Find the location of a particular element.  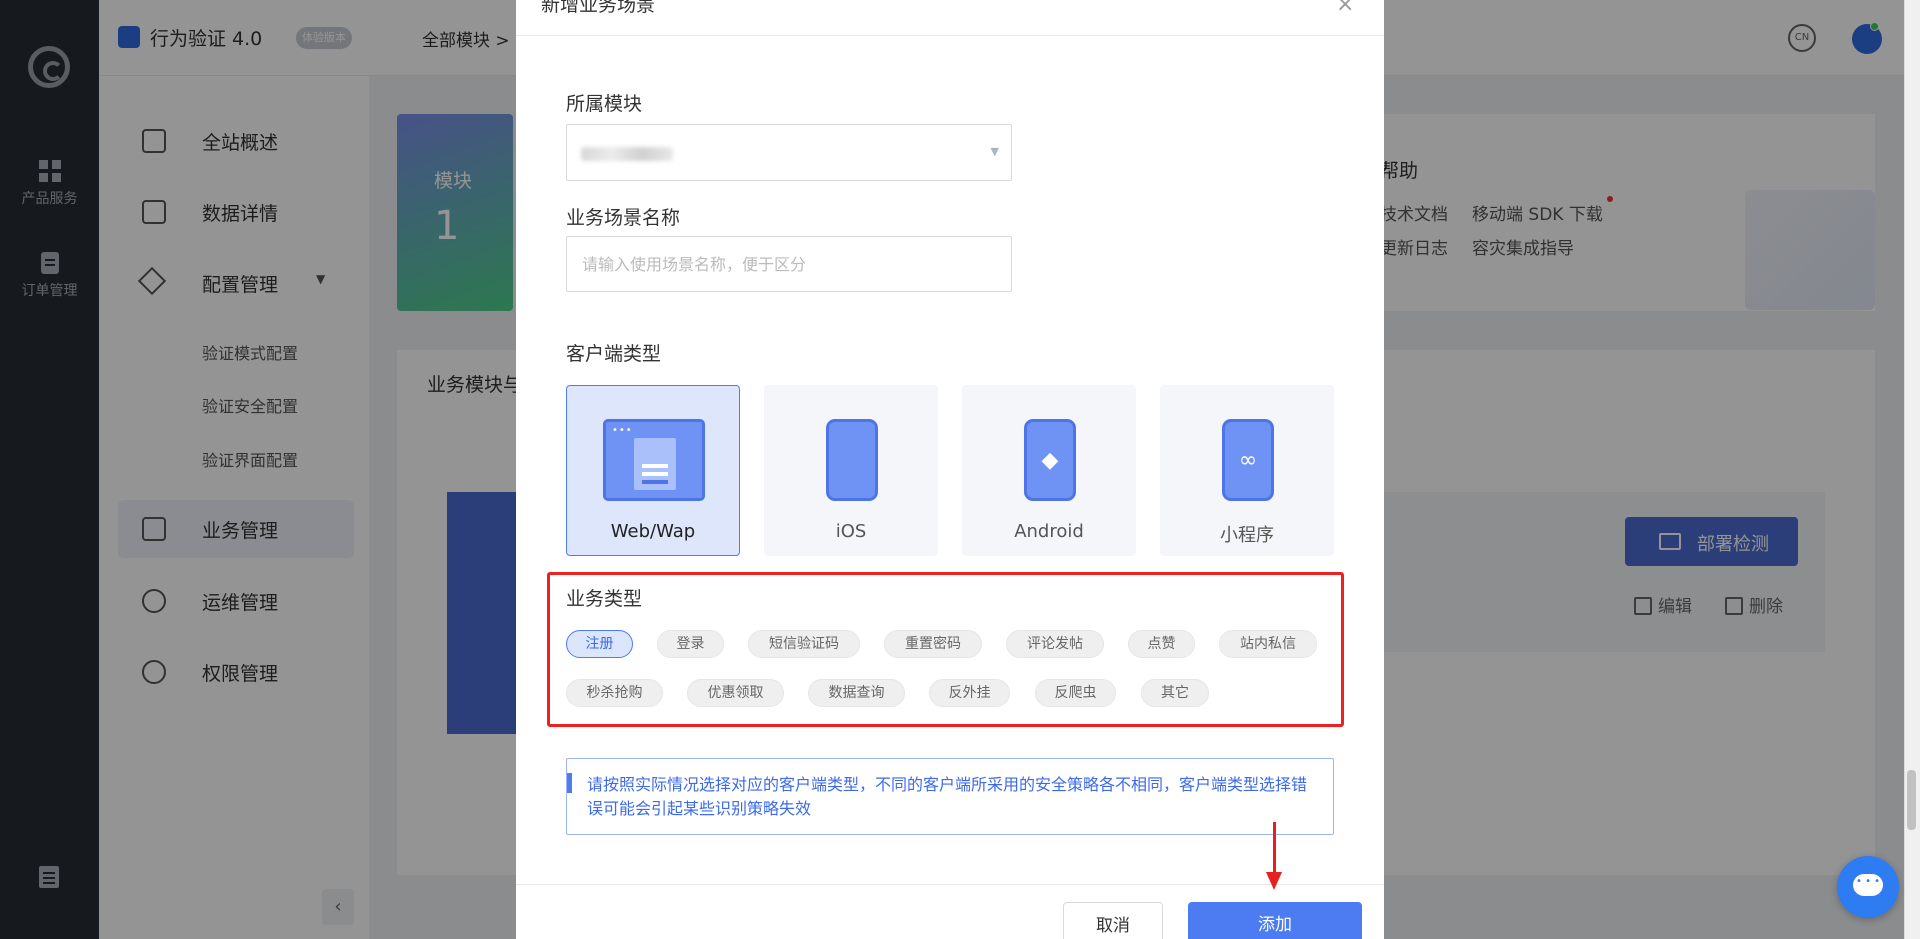

client-type-android: ◆ Android is located at coordinates (1049, 470).